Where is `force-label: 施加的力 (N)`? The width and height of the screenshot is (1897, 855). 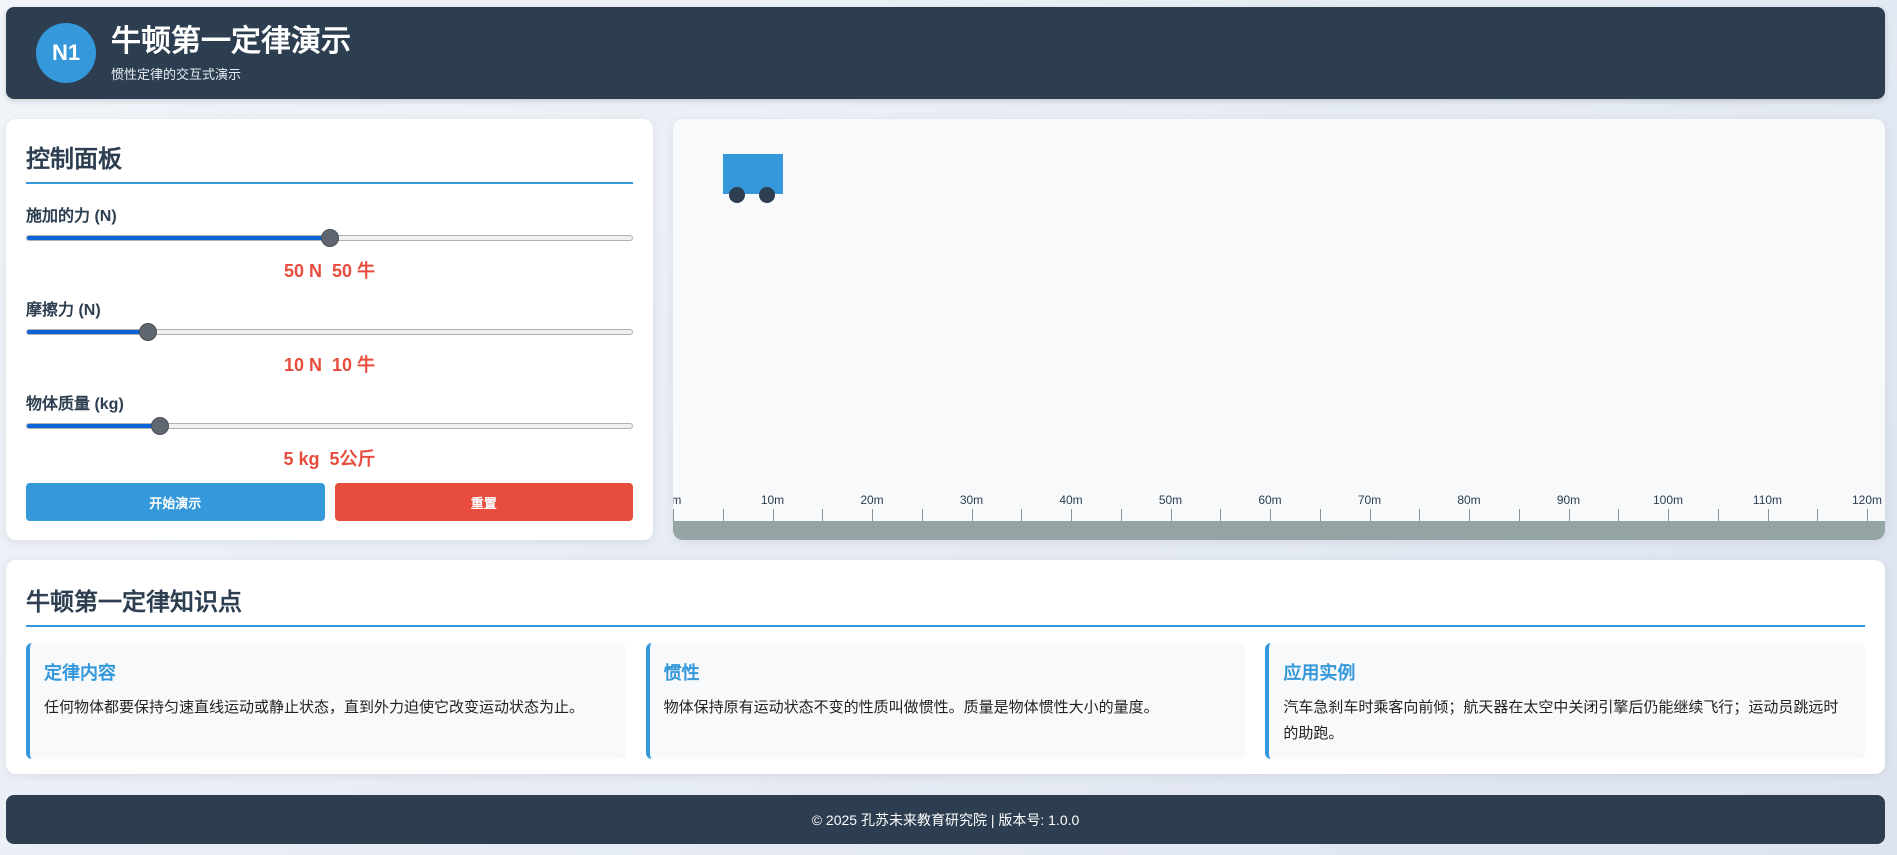
force-label: 施加的力 (N) is located at coordinates (71, 216).